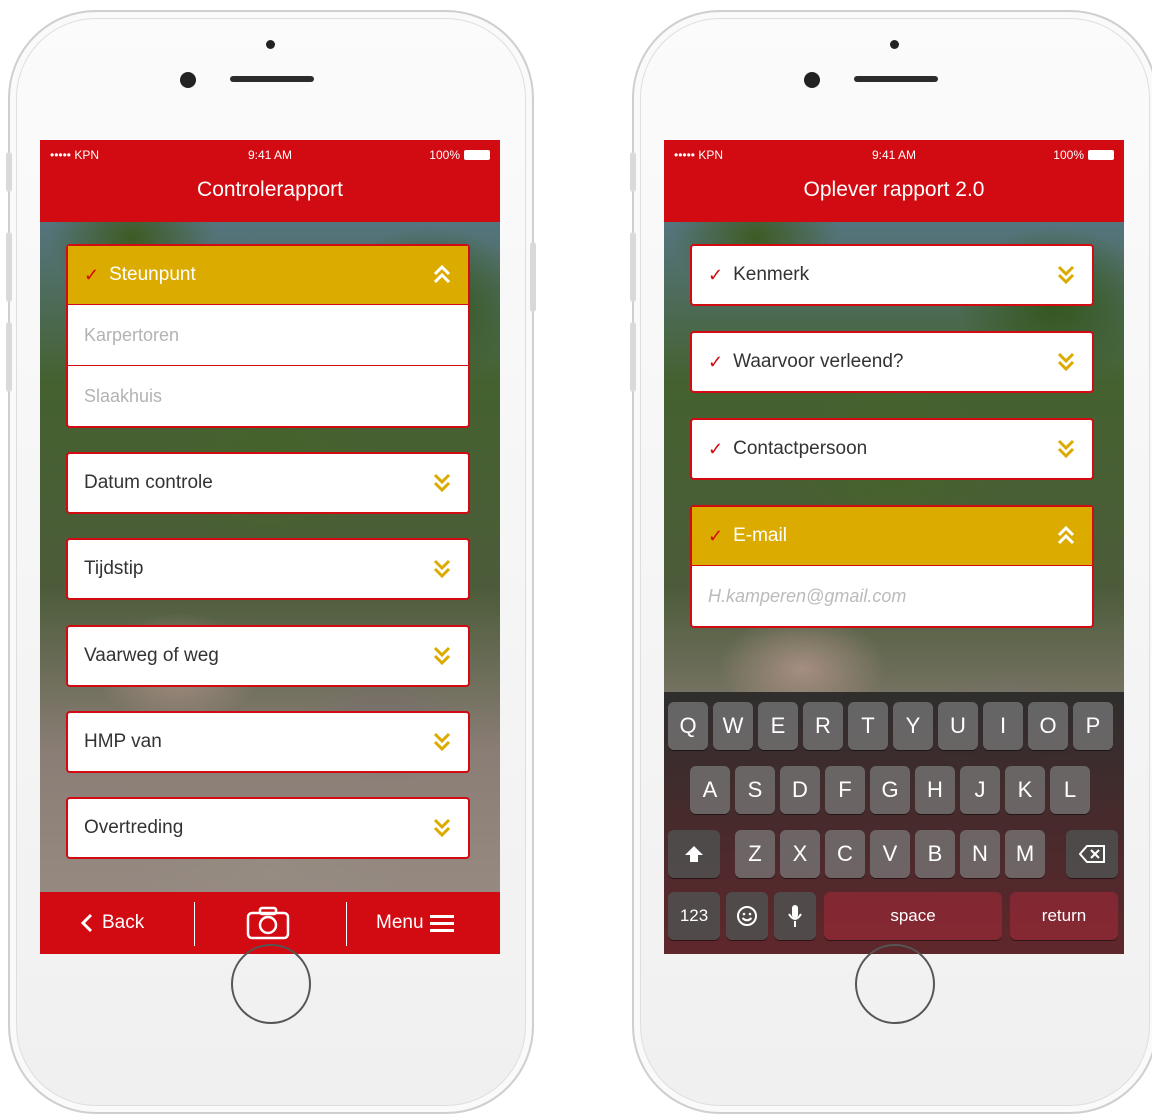 Image resolution: width=1152 pixels, height=1114 pixels. Describe the element at coordinates (935, 854) in the screenshot. I see `key-b: B` at that location.